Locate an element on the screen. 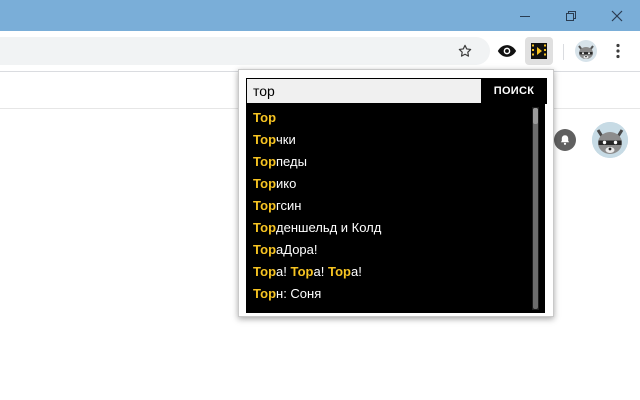  suggestion-item: Тор is located at coordinates (264, 118).